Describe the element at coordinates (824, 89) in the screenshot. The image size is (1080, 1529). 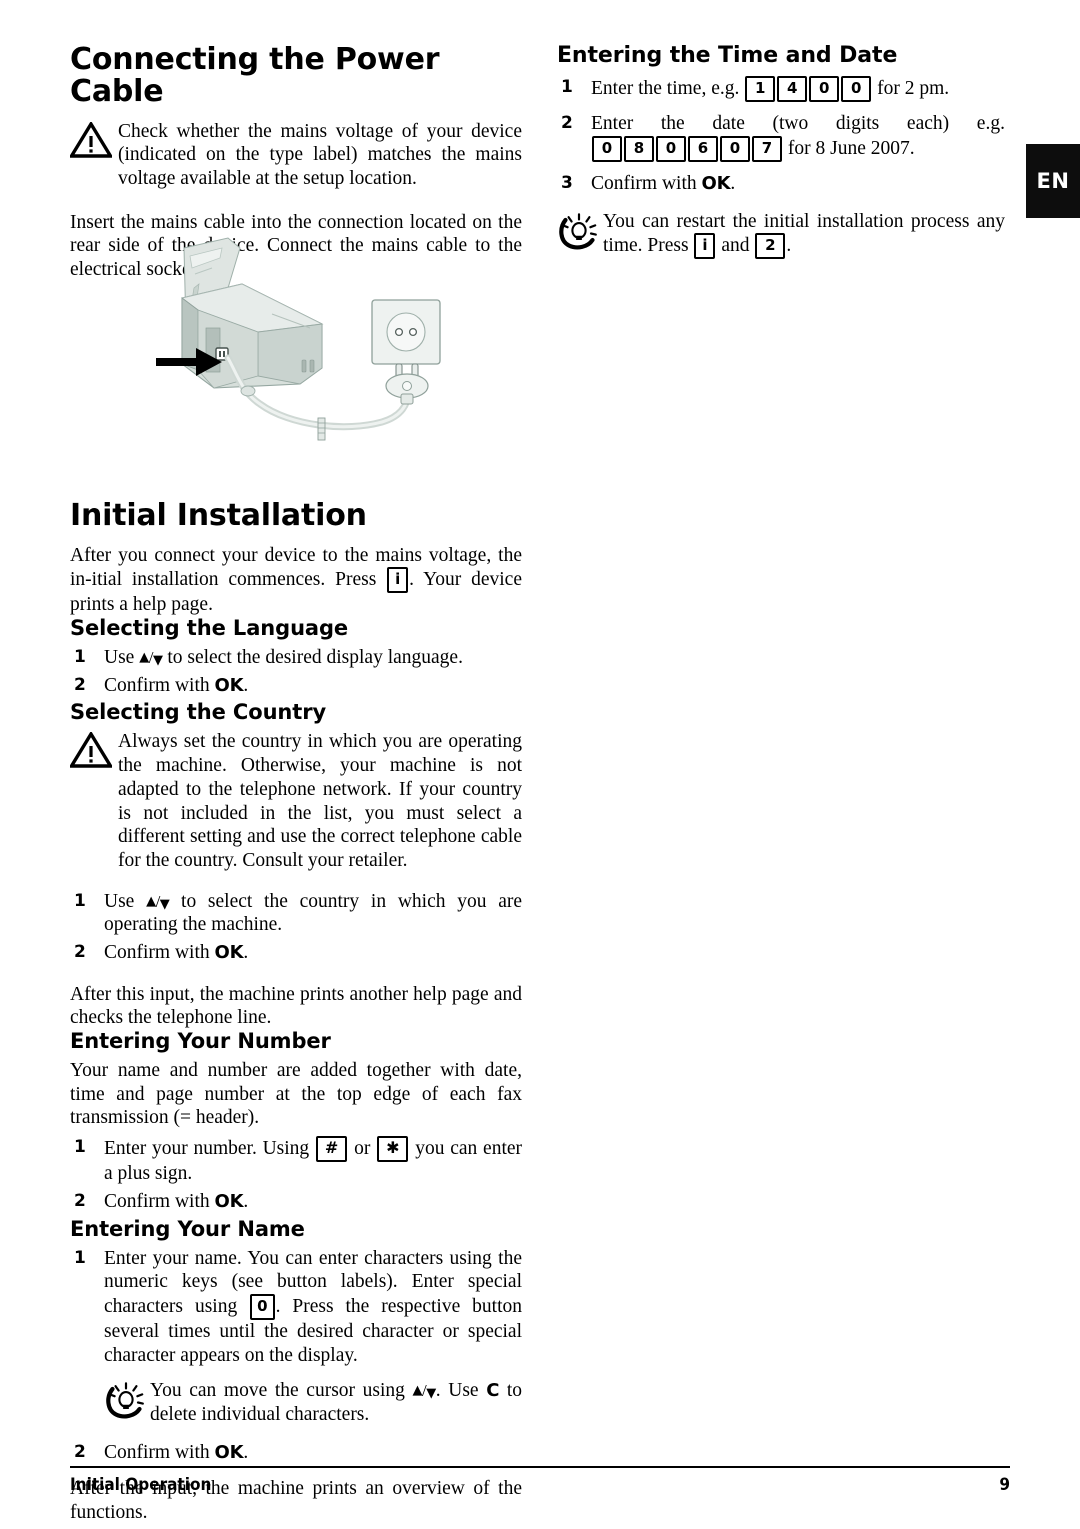
I see `key-time-digit-3: 0` at that location.